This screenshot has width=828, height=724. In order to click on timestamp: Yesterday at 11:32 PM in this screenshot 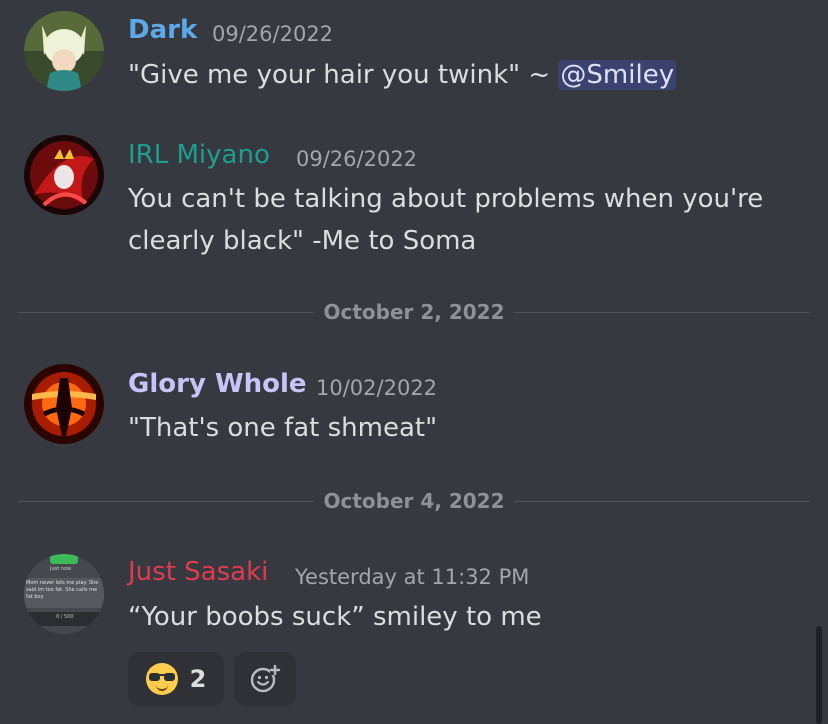, I will do `click(412, 577)`.